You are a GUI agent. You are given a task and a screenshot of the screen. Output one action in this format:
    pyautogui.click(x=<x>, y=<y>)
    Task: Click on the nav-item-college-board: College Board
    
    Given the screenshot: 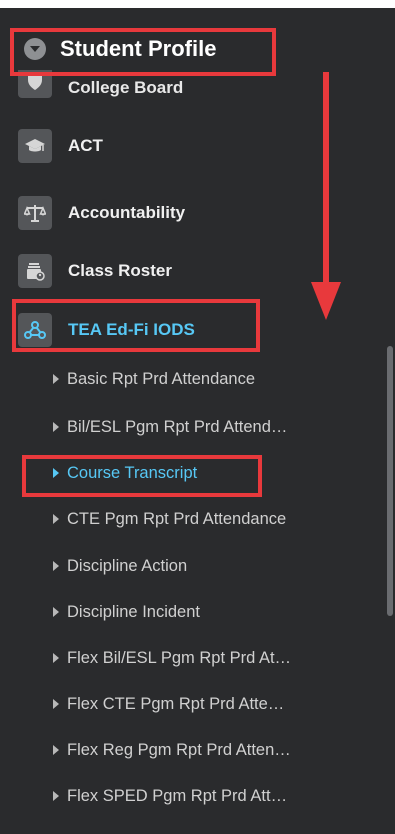 What is the action you would take?
    pyautogui.click(x=100, y=87)
    